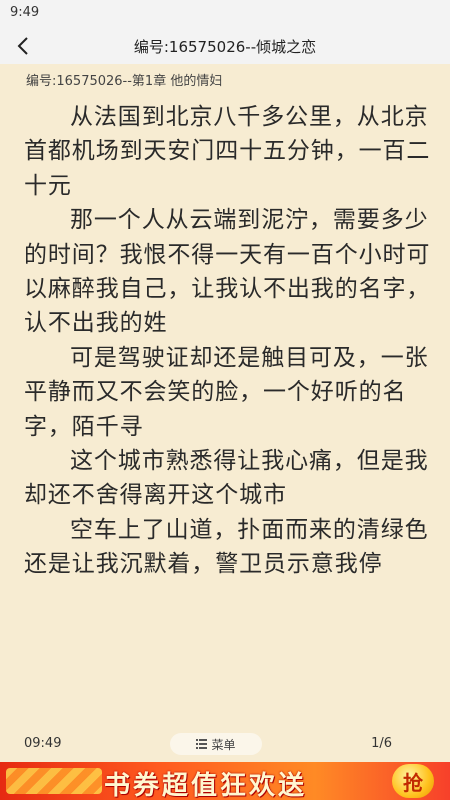 The image size is (450, 800). What do you see at coordinates (206, 785) in the screenshot?
I see `ad-text: 书券超值狂欢送` at bounding box center [206, 785].